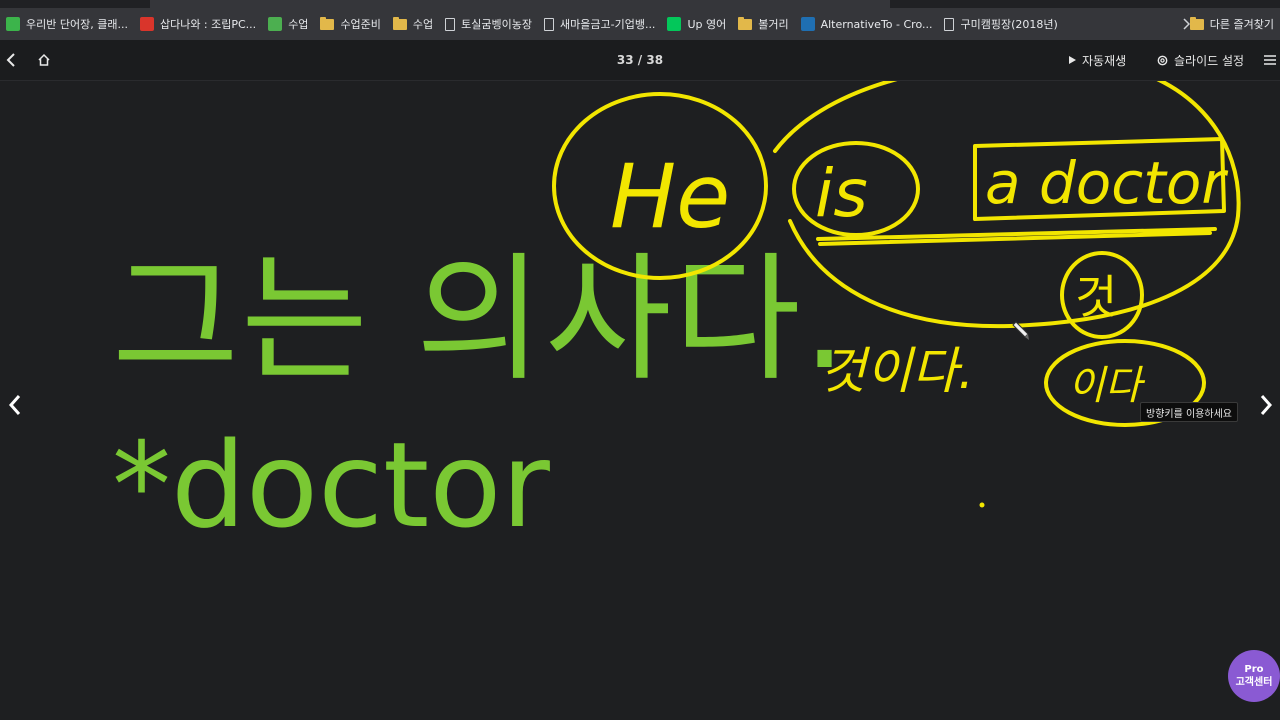 The width and height of the screenshot is (1280, 720). What do you see at coordinates (1096, 297) in the screenshot?
I see `ink-note1: 것` at bounding box center [1096, 297].